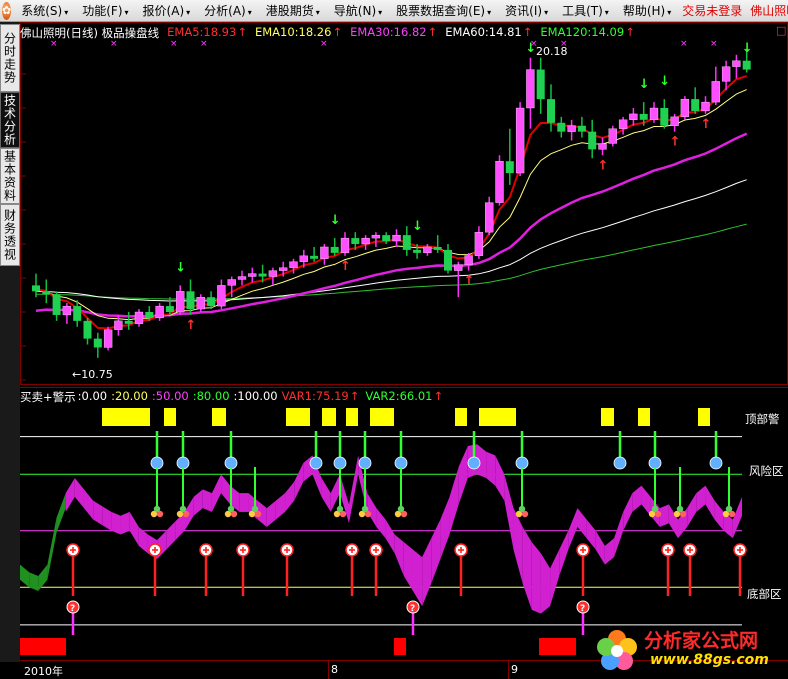 The width and height of the screenshot is (788, 679). Describe the element at coordinates (92, 374) in the screenshot. I see `low-label: ←10.75` at that location.